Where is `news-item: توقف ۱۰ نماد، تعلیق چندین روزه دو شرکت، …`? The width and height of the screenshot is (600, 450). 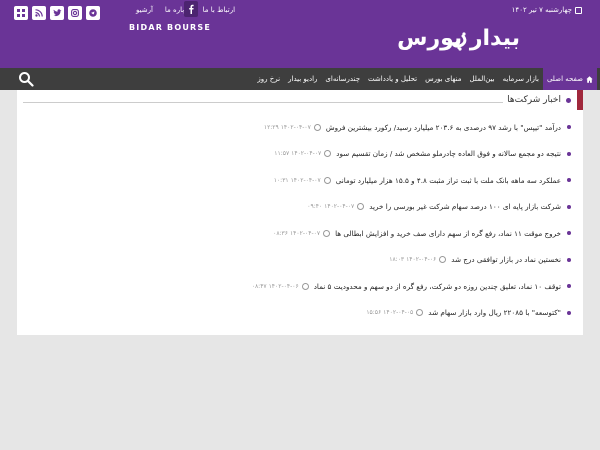
news-item: توقف ۱۰ نماد، تعلیق چندین روزه دو شرکت، … is located at coordinates (297, 286).